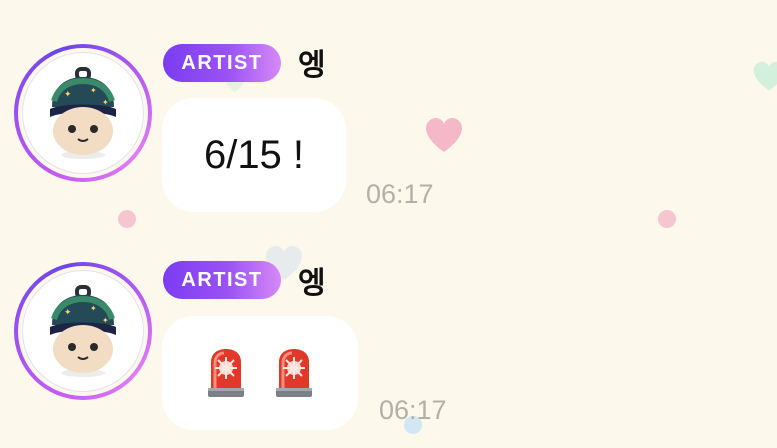 This screenshot has height=448, width=777. I want to click on message-bubble: 6/15 !, so click(254, 155).